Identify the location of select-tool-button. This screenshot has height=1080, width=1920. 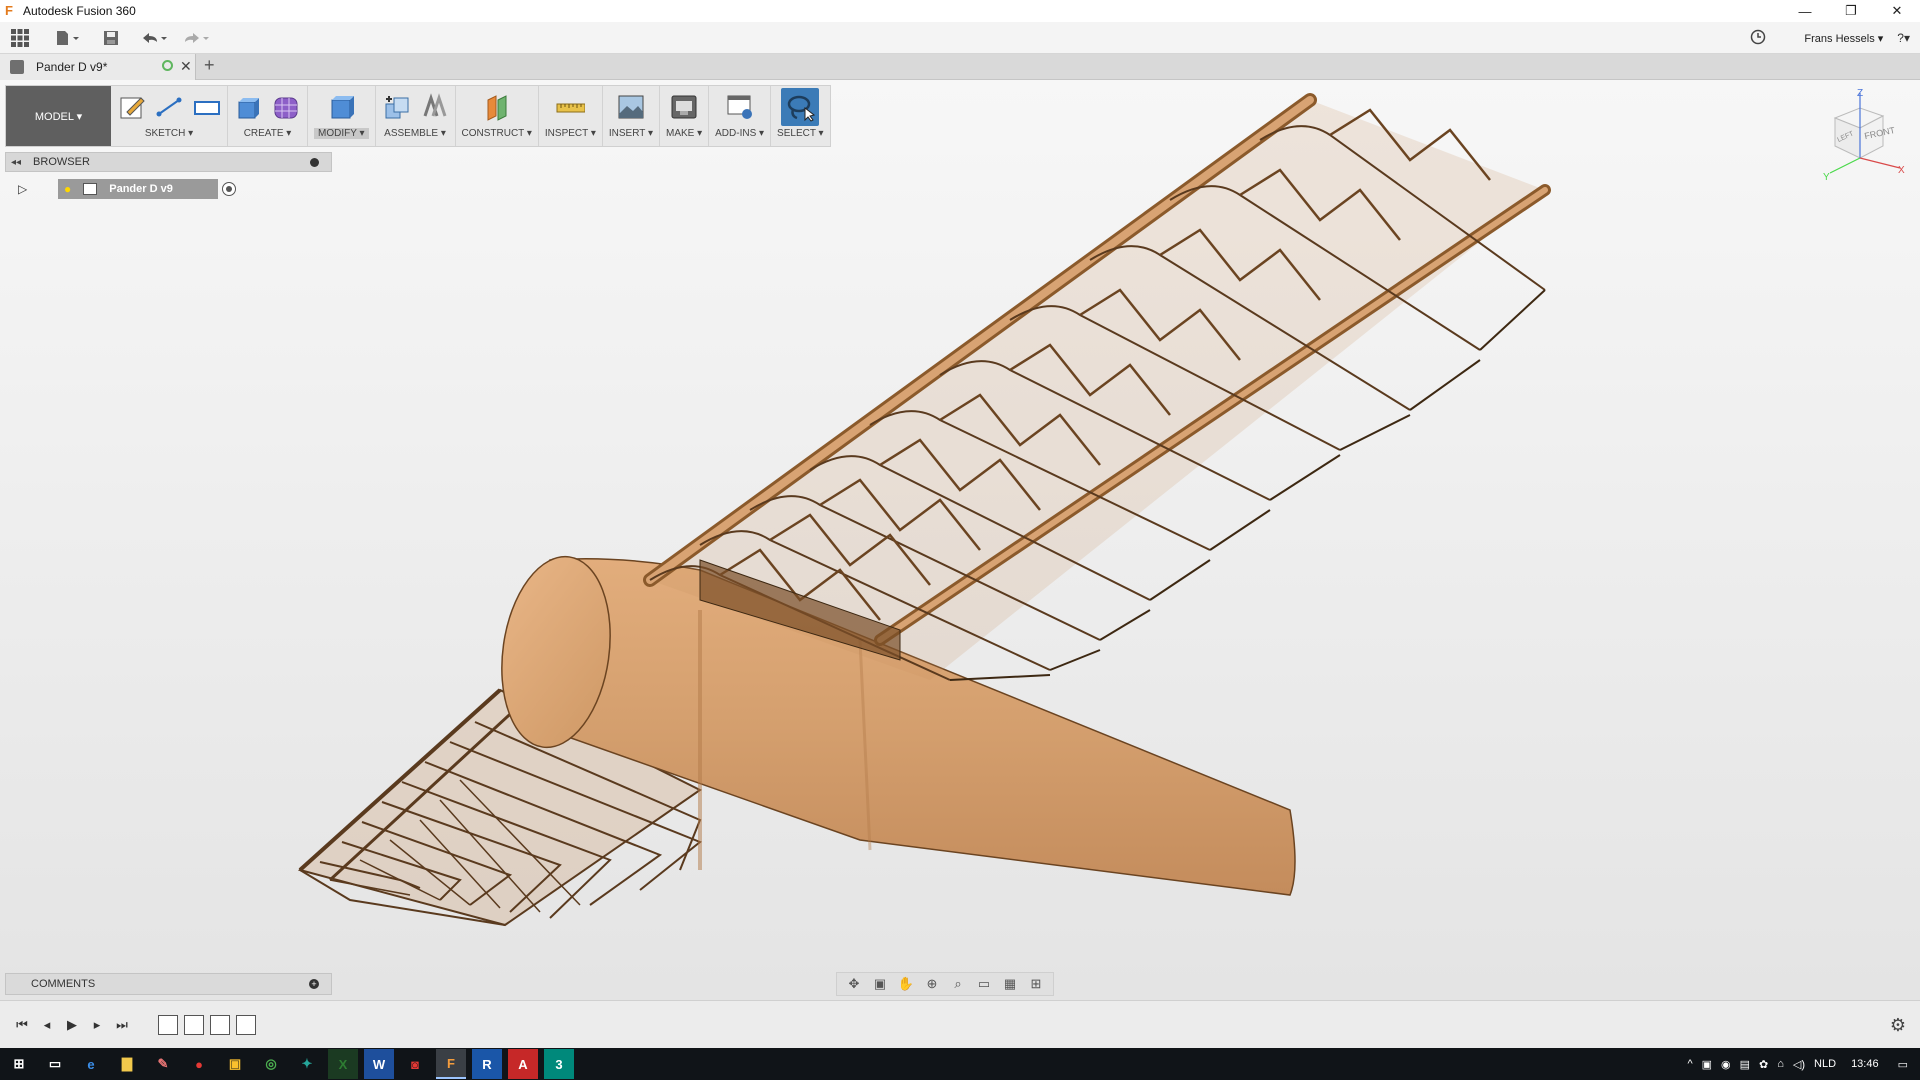
(800, 107).